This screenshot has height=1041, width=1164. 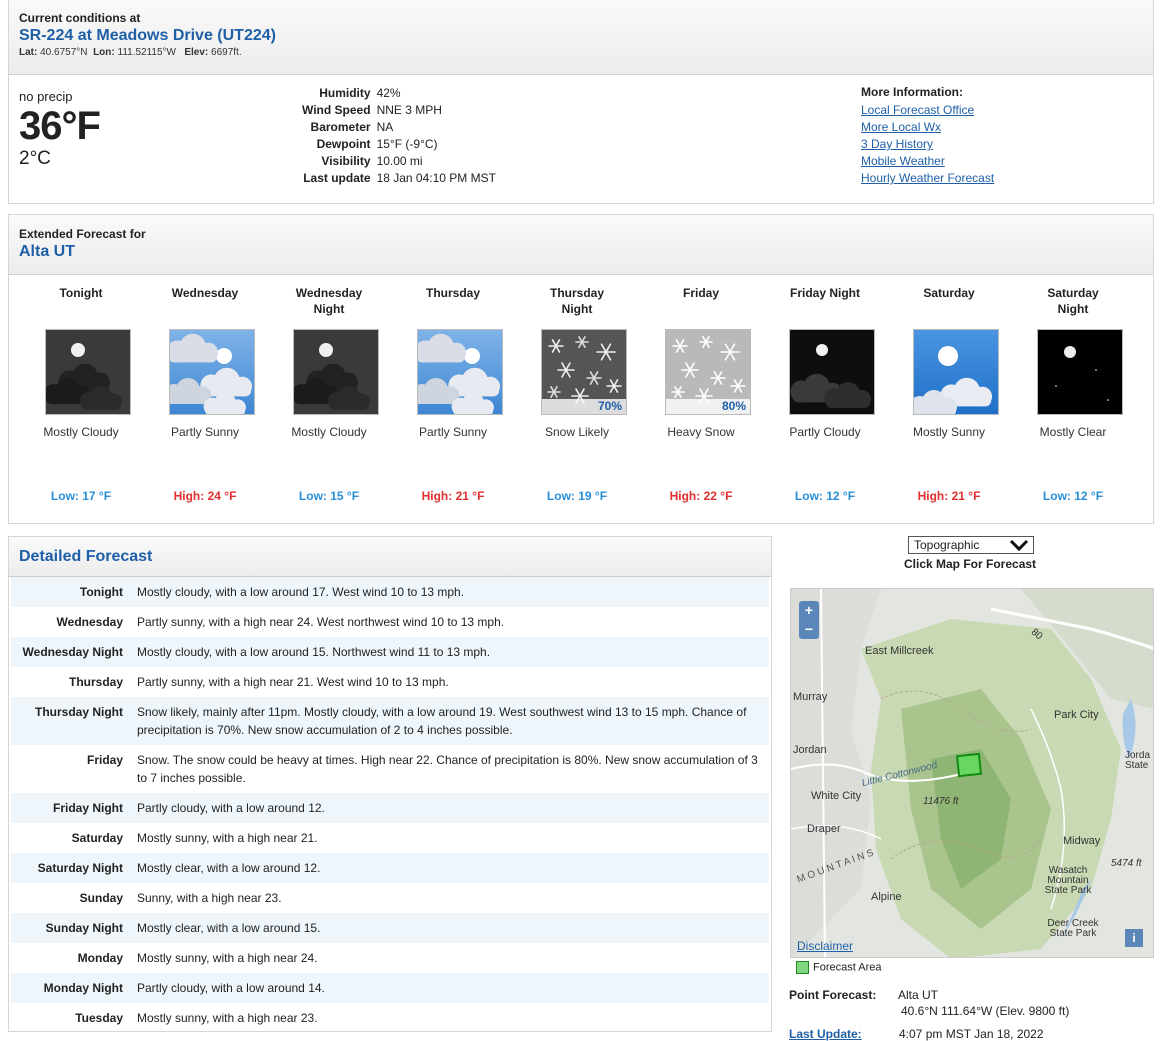 What do you see at coordinates (81, 496) in the screenshot?
I see `period-temperature: Low: 17 °F` at bounding box center [81, 496].